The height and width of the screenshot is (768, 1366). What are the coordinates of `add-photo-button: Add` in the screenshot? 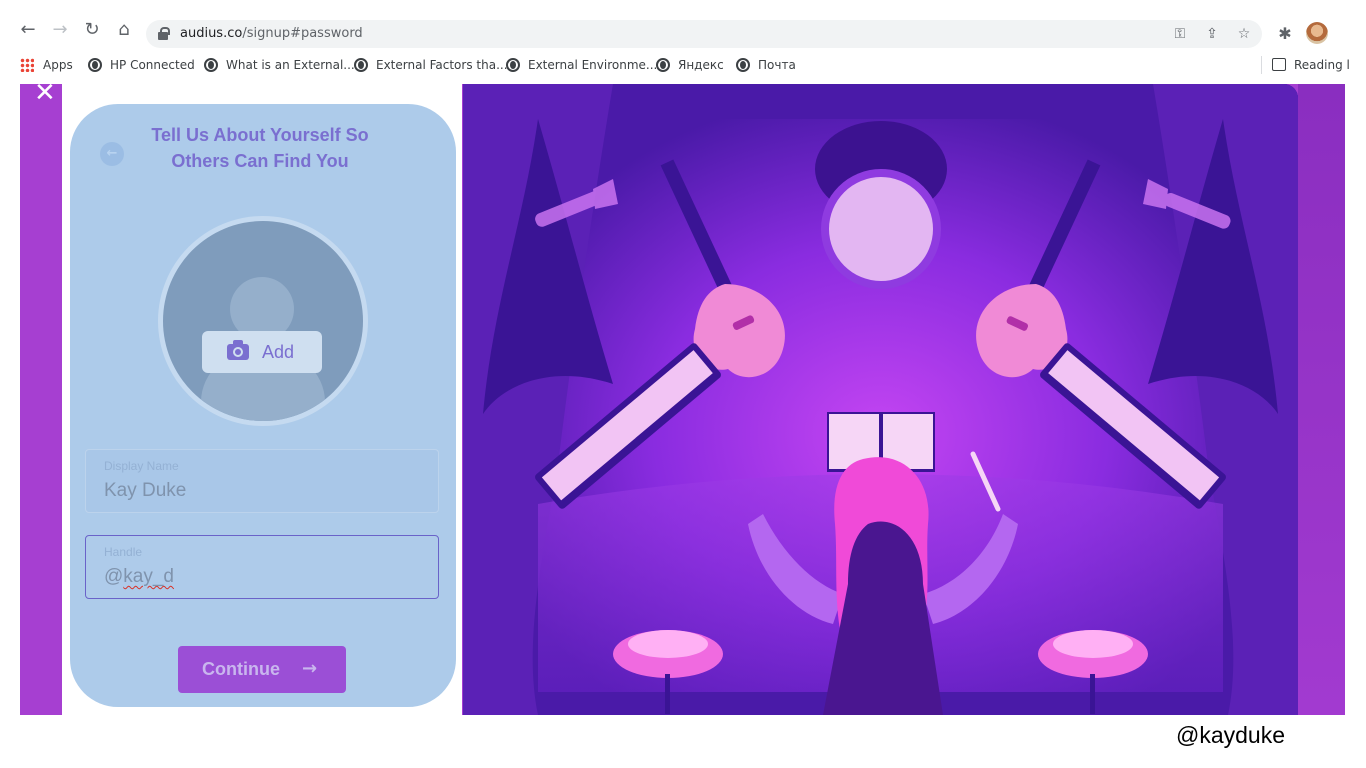 It's located at (262, 352).